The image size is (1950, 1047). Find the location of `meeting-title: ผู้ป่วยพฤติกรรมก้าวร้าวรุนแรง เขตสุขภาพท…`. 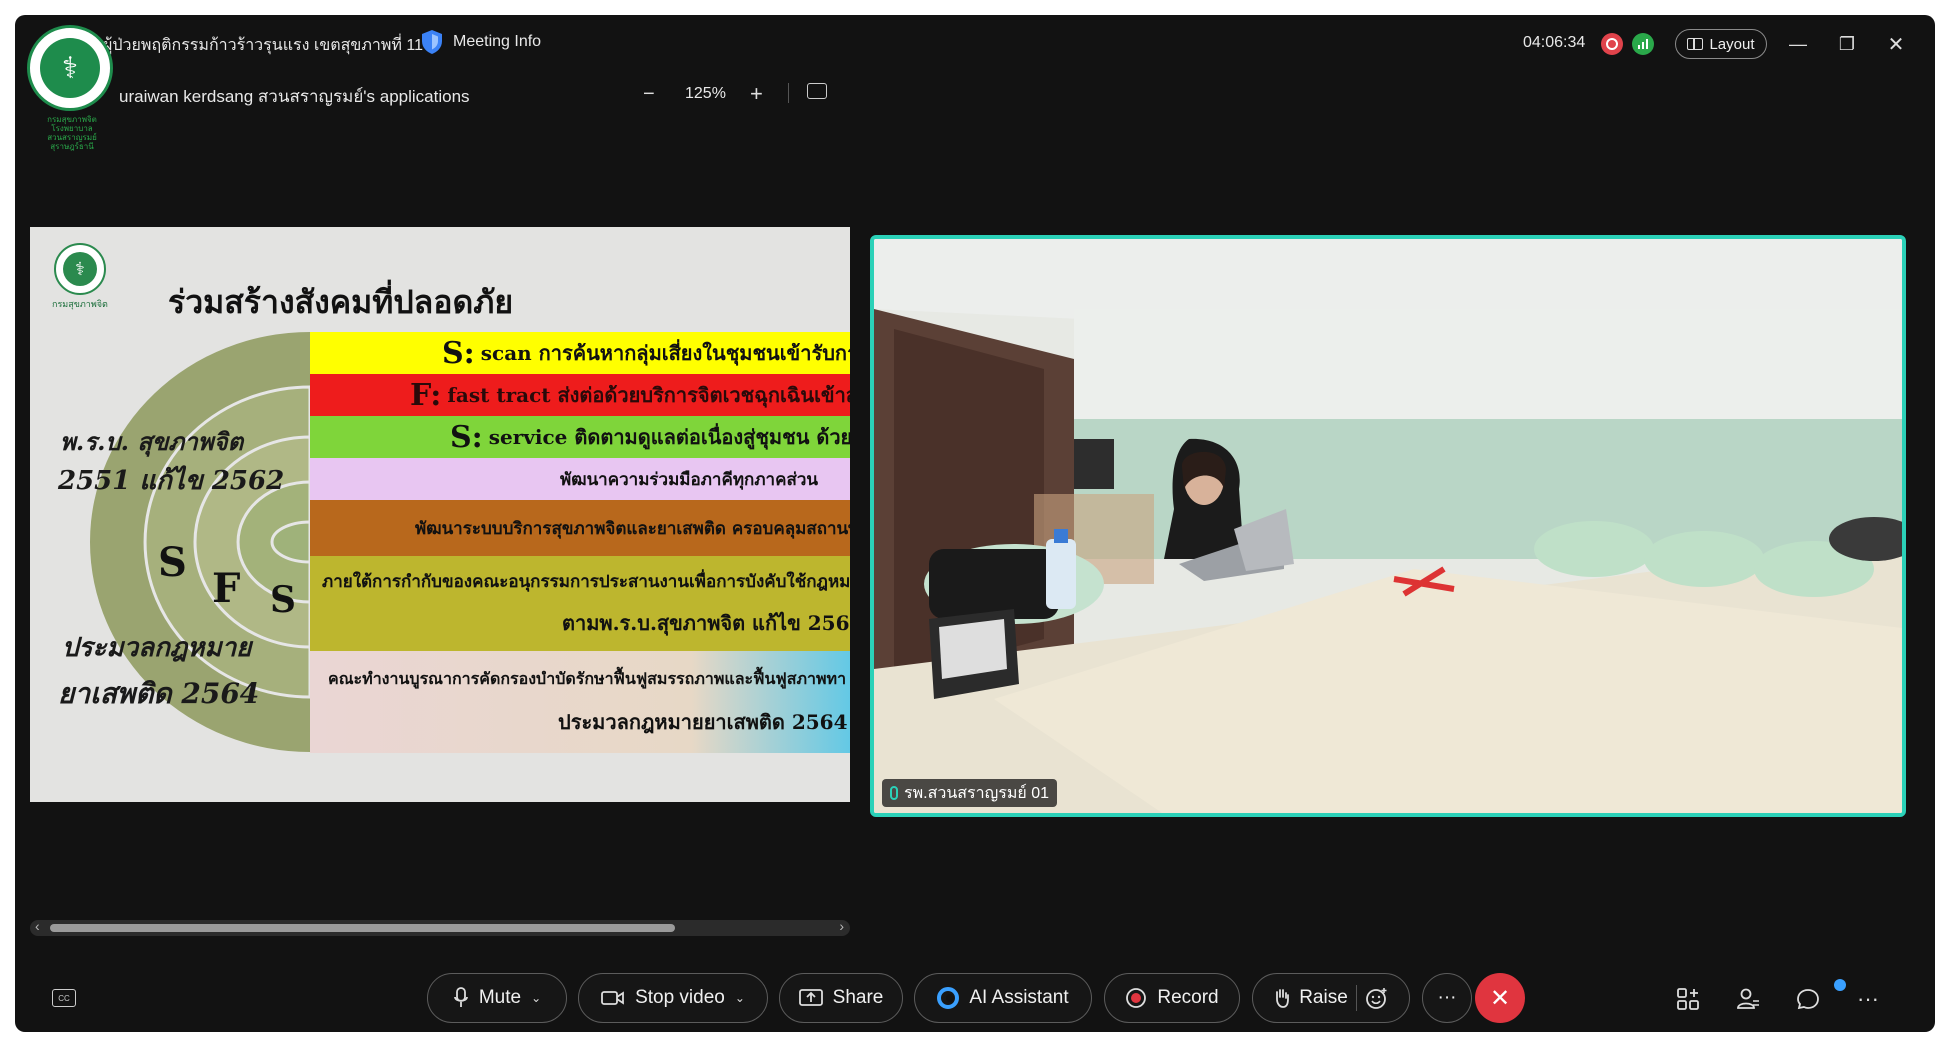

meeting-title: ผู้ป่วยพฤติกรรมก้าวร้าวรุนแรง เขตสุขภาพท… is located at coordinates (263, 45).